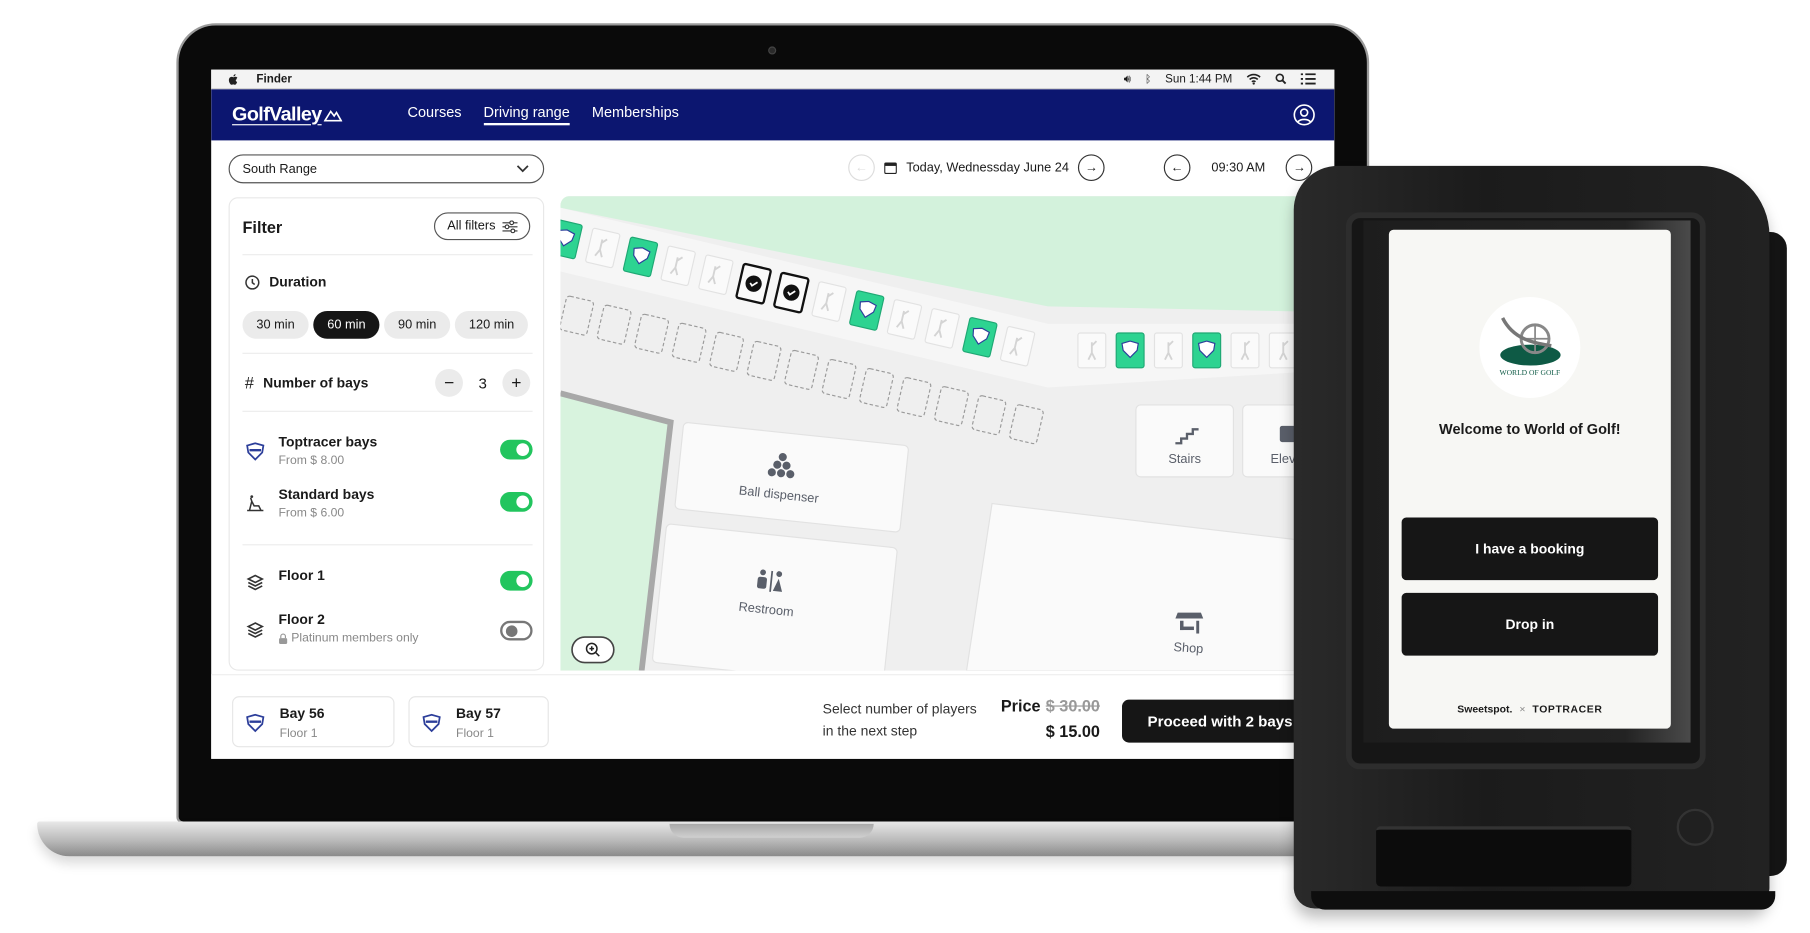  Describe the element at coordinates (1072, 705) in the screenshot. I see `old-price: $ 30.00` at that location.